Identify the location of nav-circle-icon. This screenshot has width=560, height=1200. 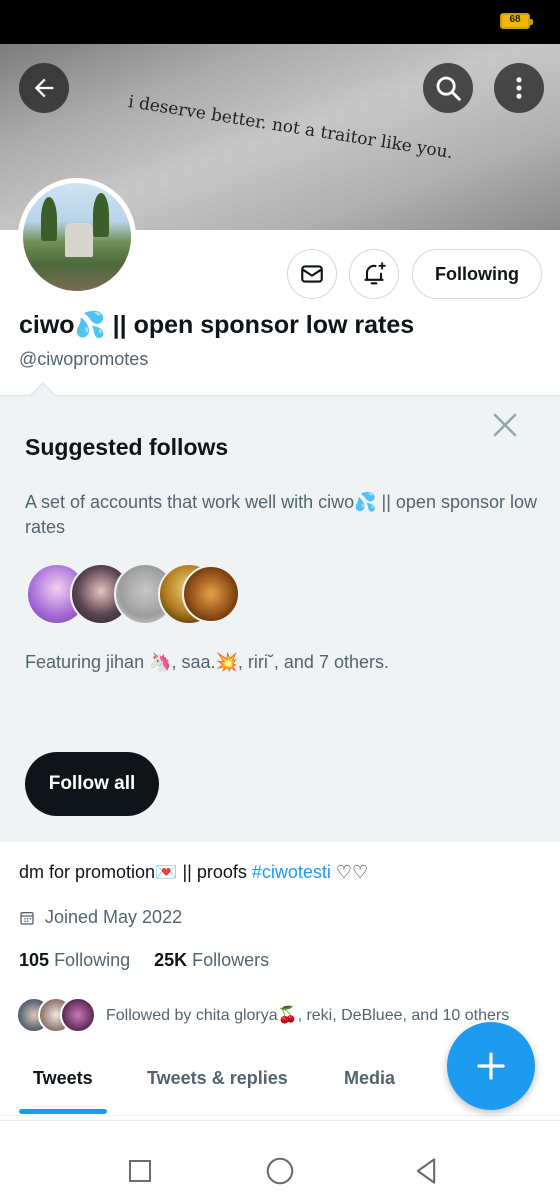
(280, 1171).